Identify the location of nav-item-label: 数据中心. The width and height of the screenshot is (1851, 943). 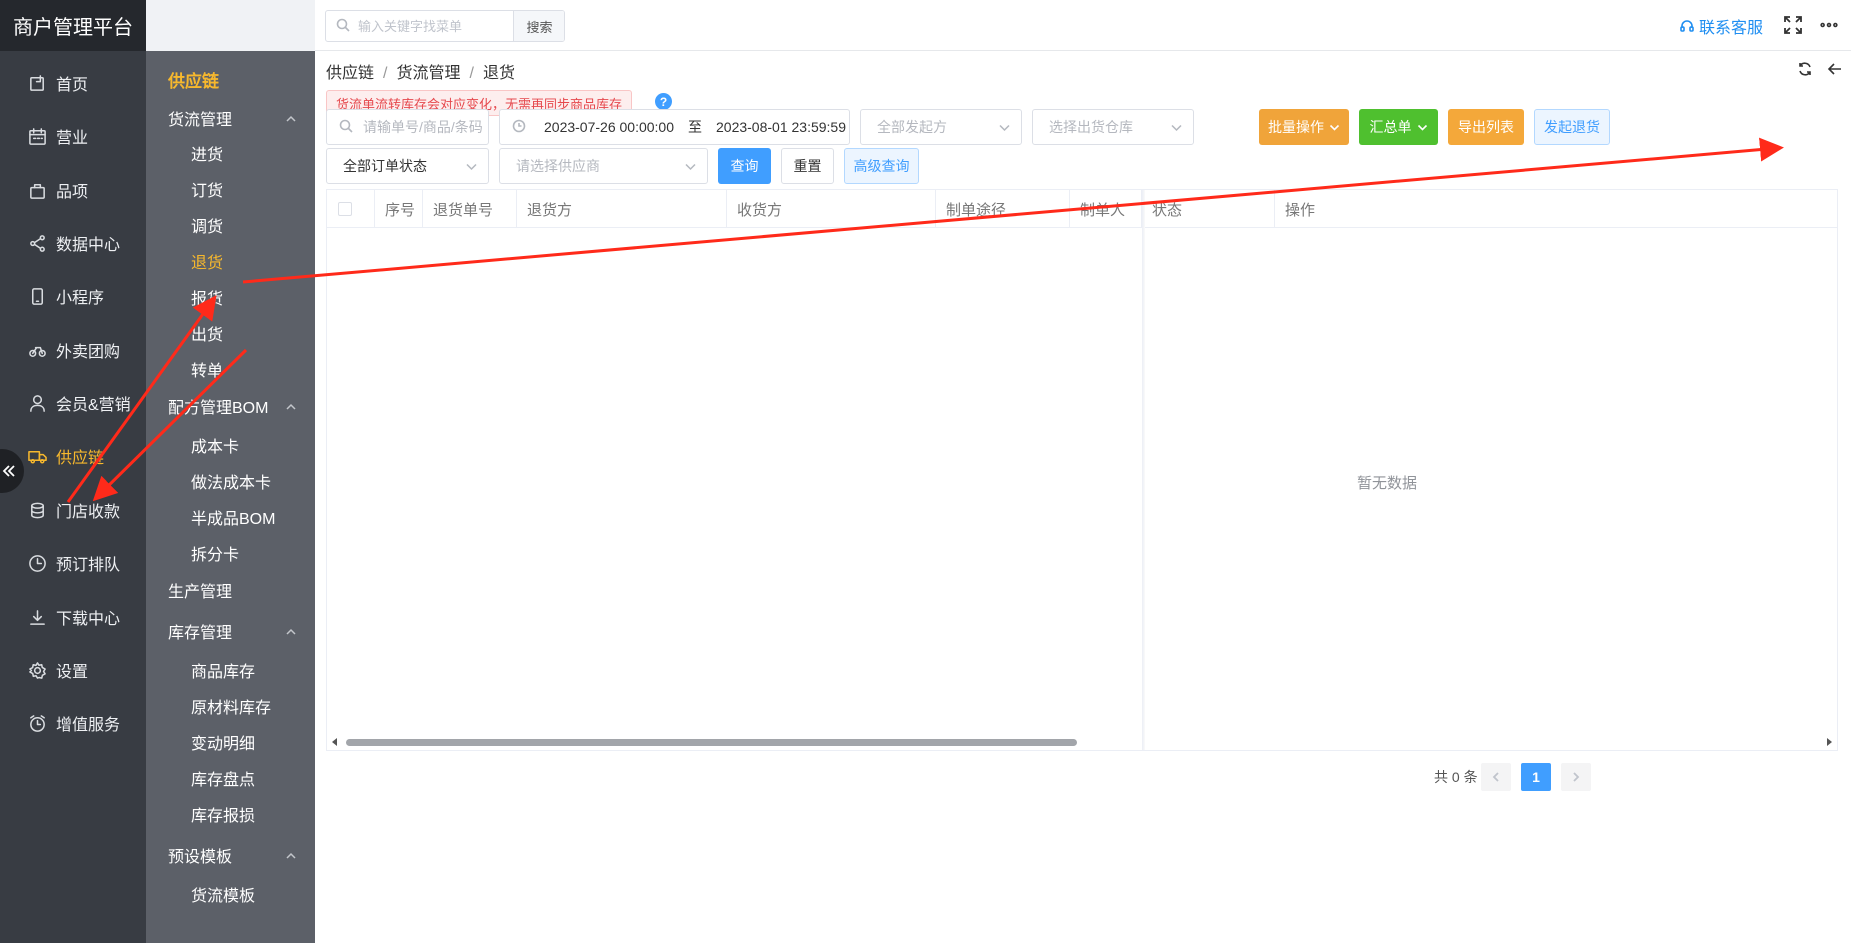
(88, 245).